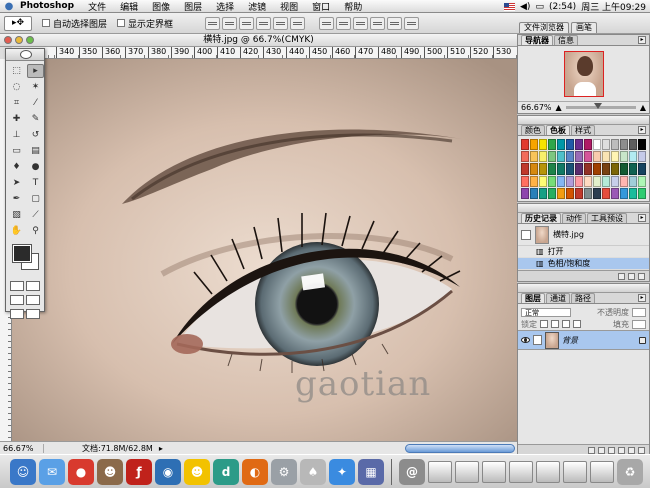 This screenshot has width=650, height=488. What do you see at coordinates (16, 199) in the screenshot?
I see `pen-tool-icon: ✒` at bounding box center [16, 199].